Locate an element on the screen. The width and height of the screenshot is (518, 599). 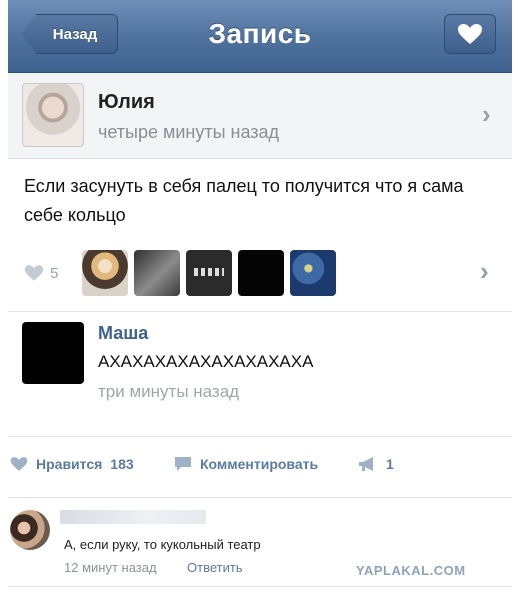
reply-link: Ответить is located at coordinates (215, 567).